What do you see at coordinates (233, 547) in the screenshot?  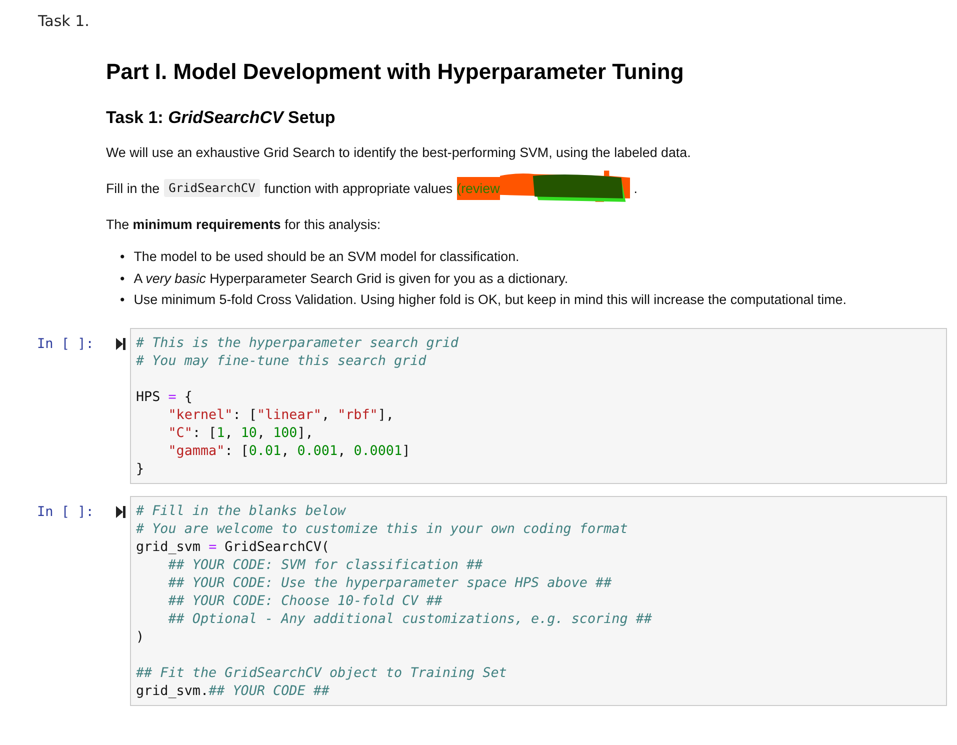 I see `code-line: grid_svm = GridSearchCV(` at bounding box center [233, 547].